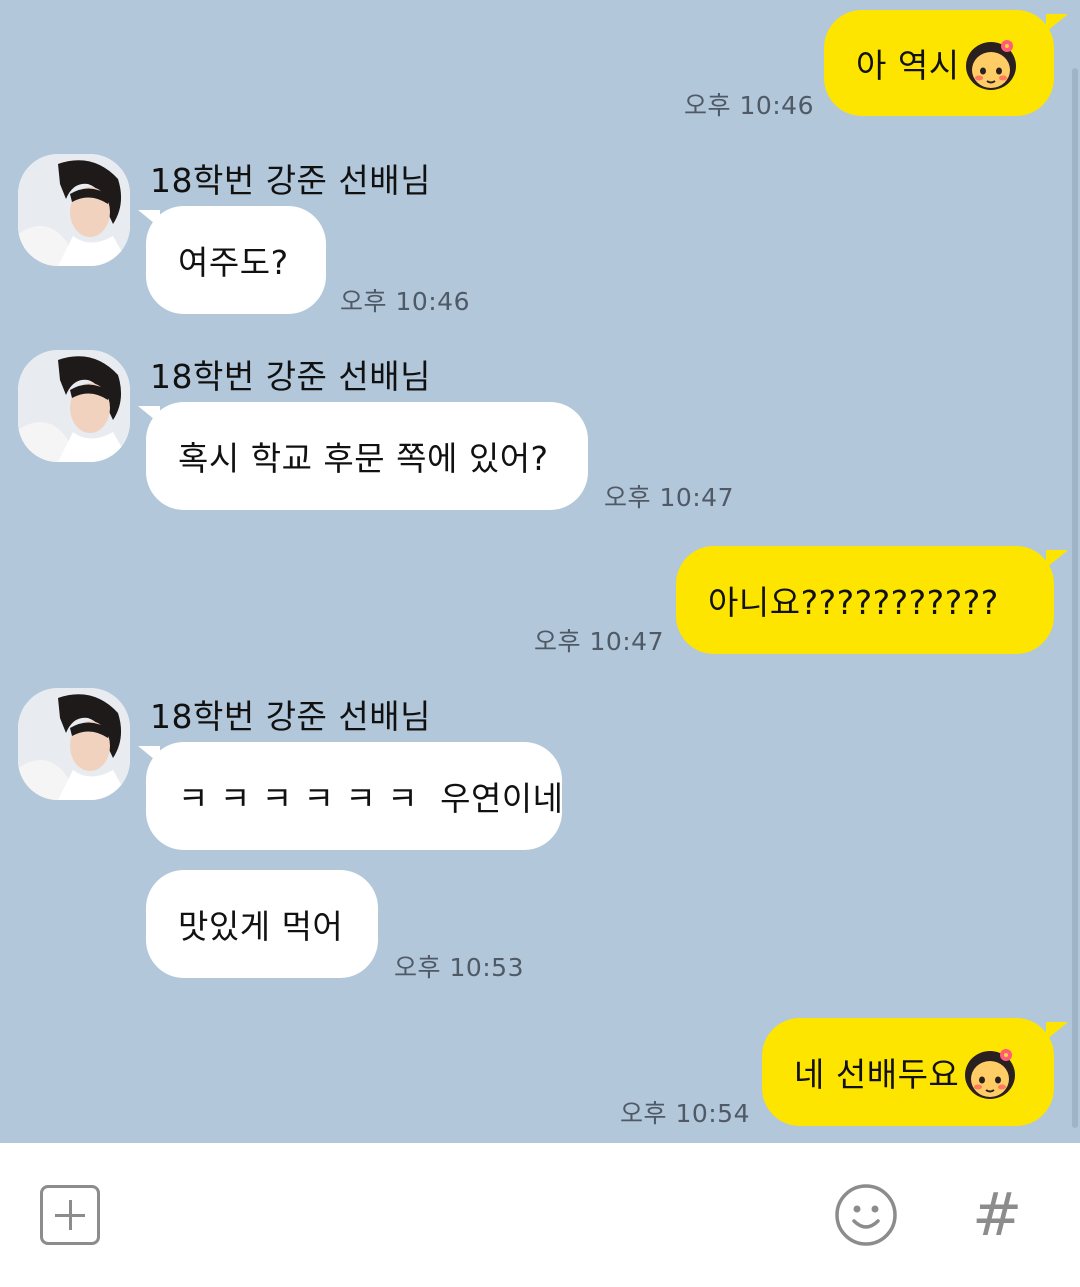  What do you see at coordinates (685, 1113) in the screenshot?
I see `message-time: 오후 10:54` at bounding box center [685, 1113].